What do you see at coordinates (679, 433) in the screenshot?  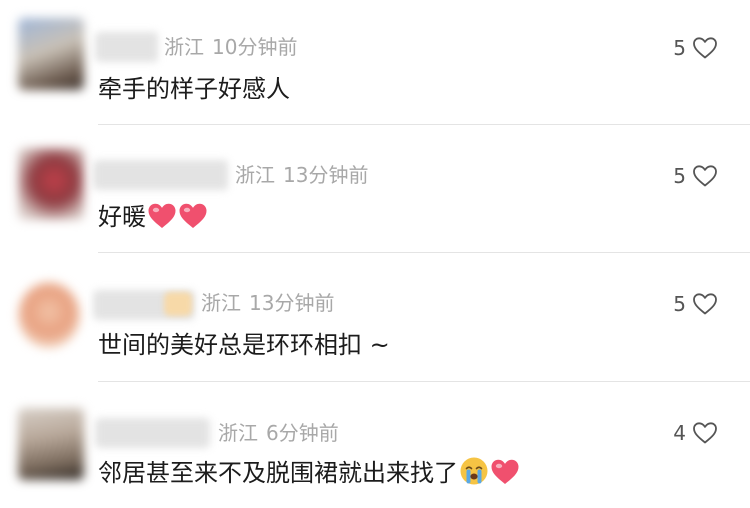 I see `like-count: 4` at bounding box center [679, 433].